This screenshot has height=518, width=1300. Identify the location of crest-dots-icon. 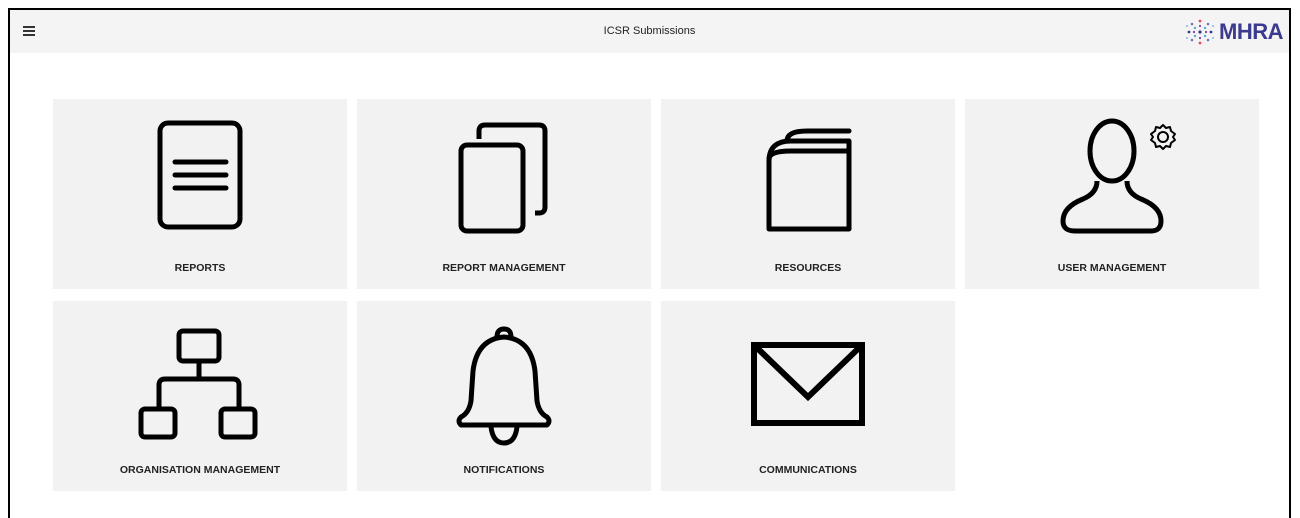
(1200, 32).